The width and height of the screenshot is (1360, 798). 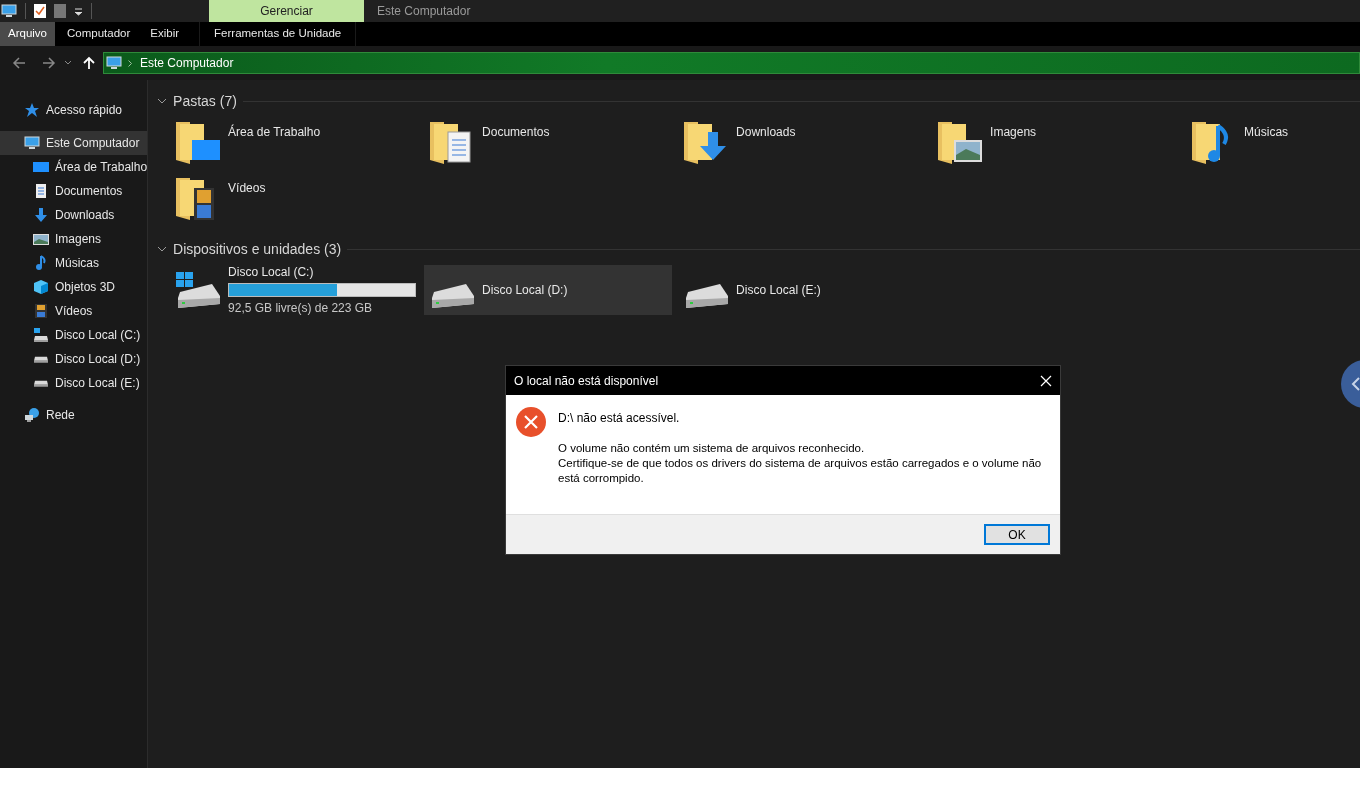 What do you see at coordinates (74, 167) in the screenshot?
I see `sidebar-item: Área de Trabalho` at bounding box center [74, 167].